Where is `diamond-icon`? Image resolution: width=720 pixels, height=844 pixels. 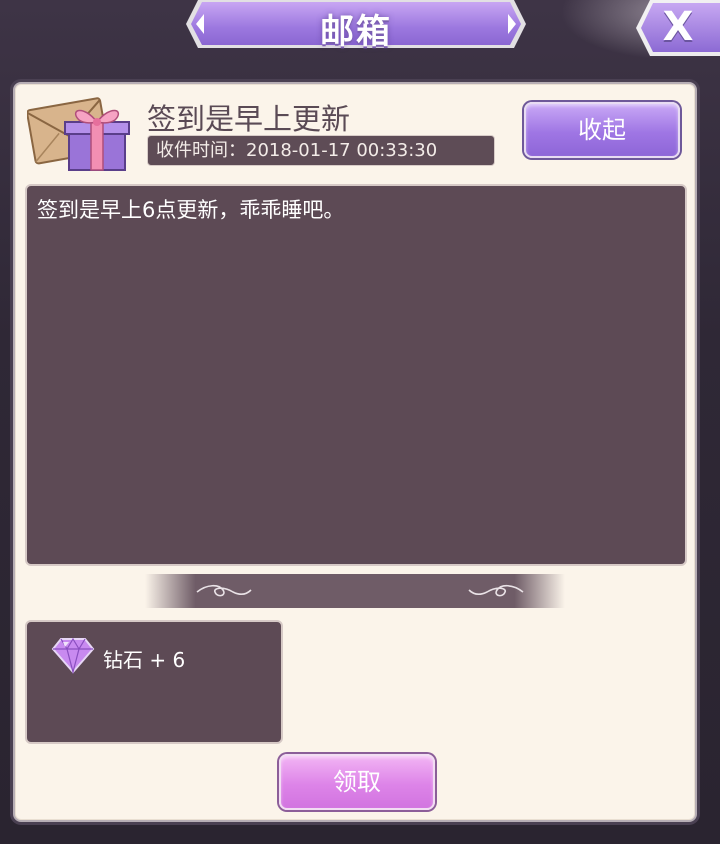
diamond-icon is located at coordinates (73, 655).